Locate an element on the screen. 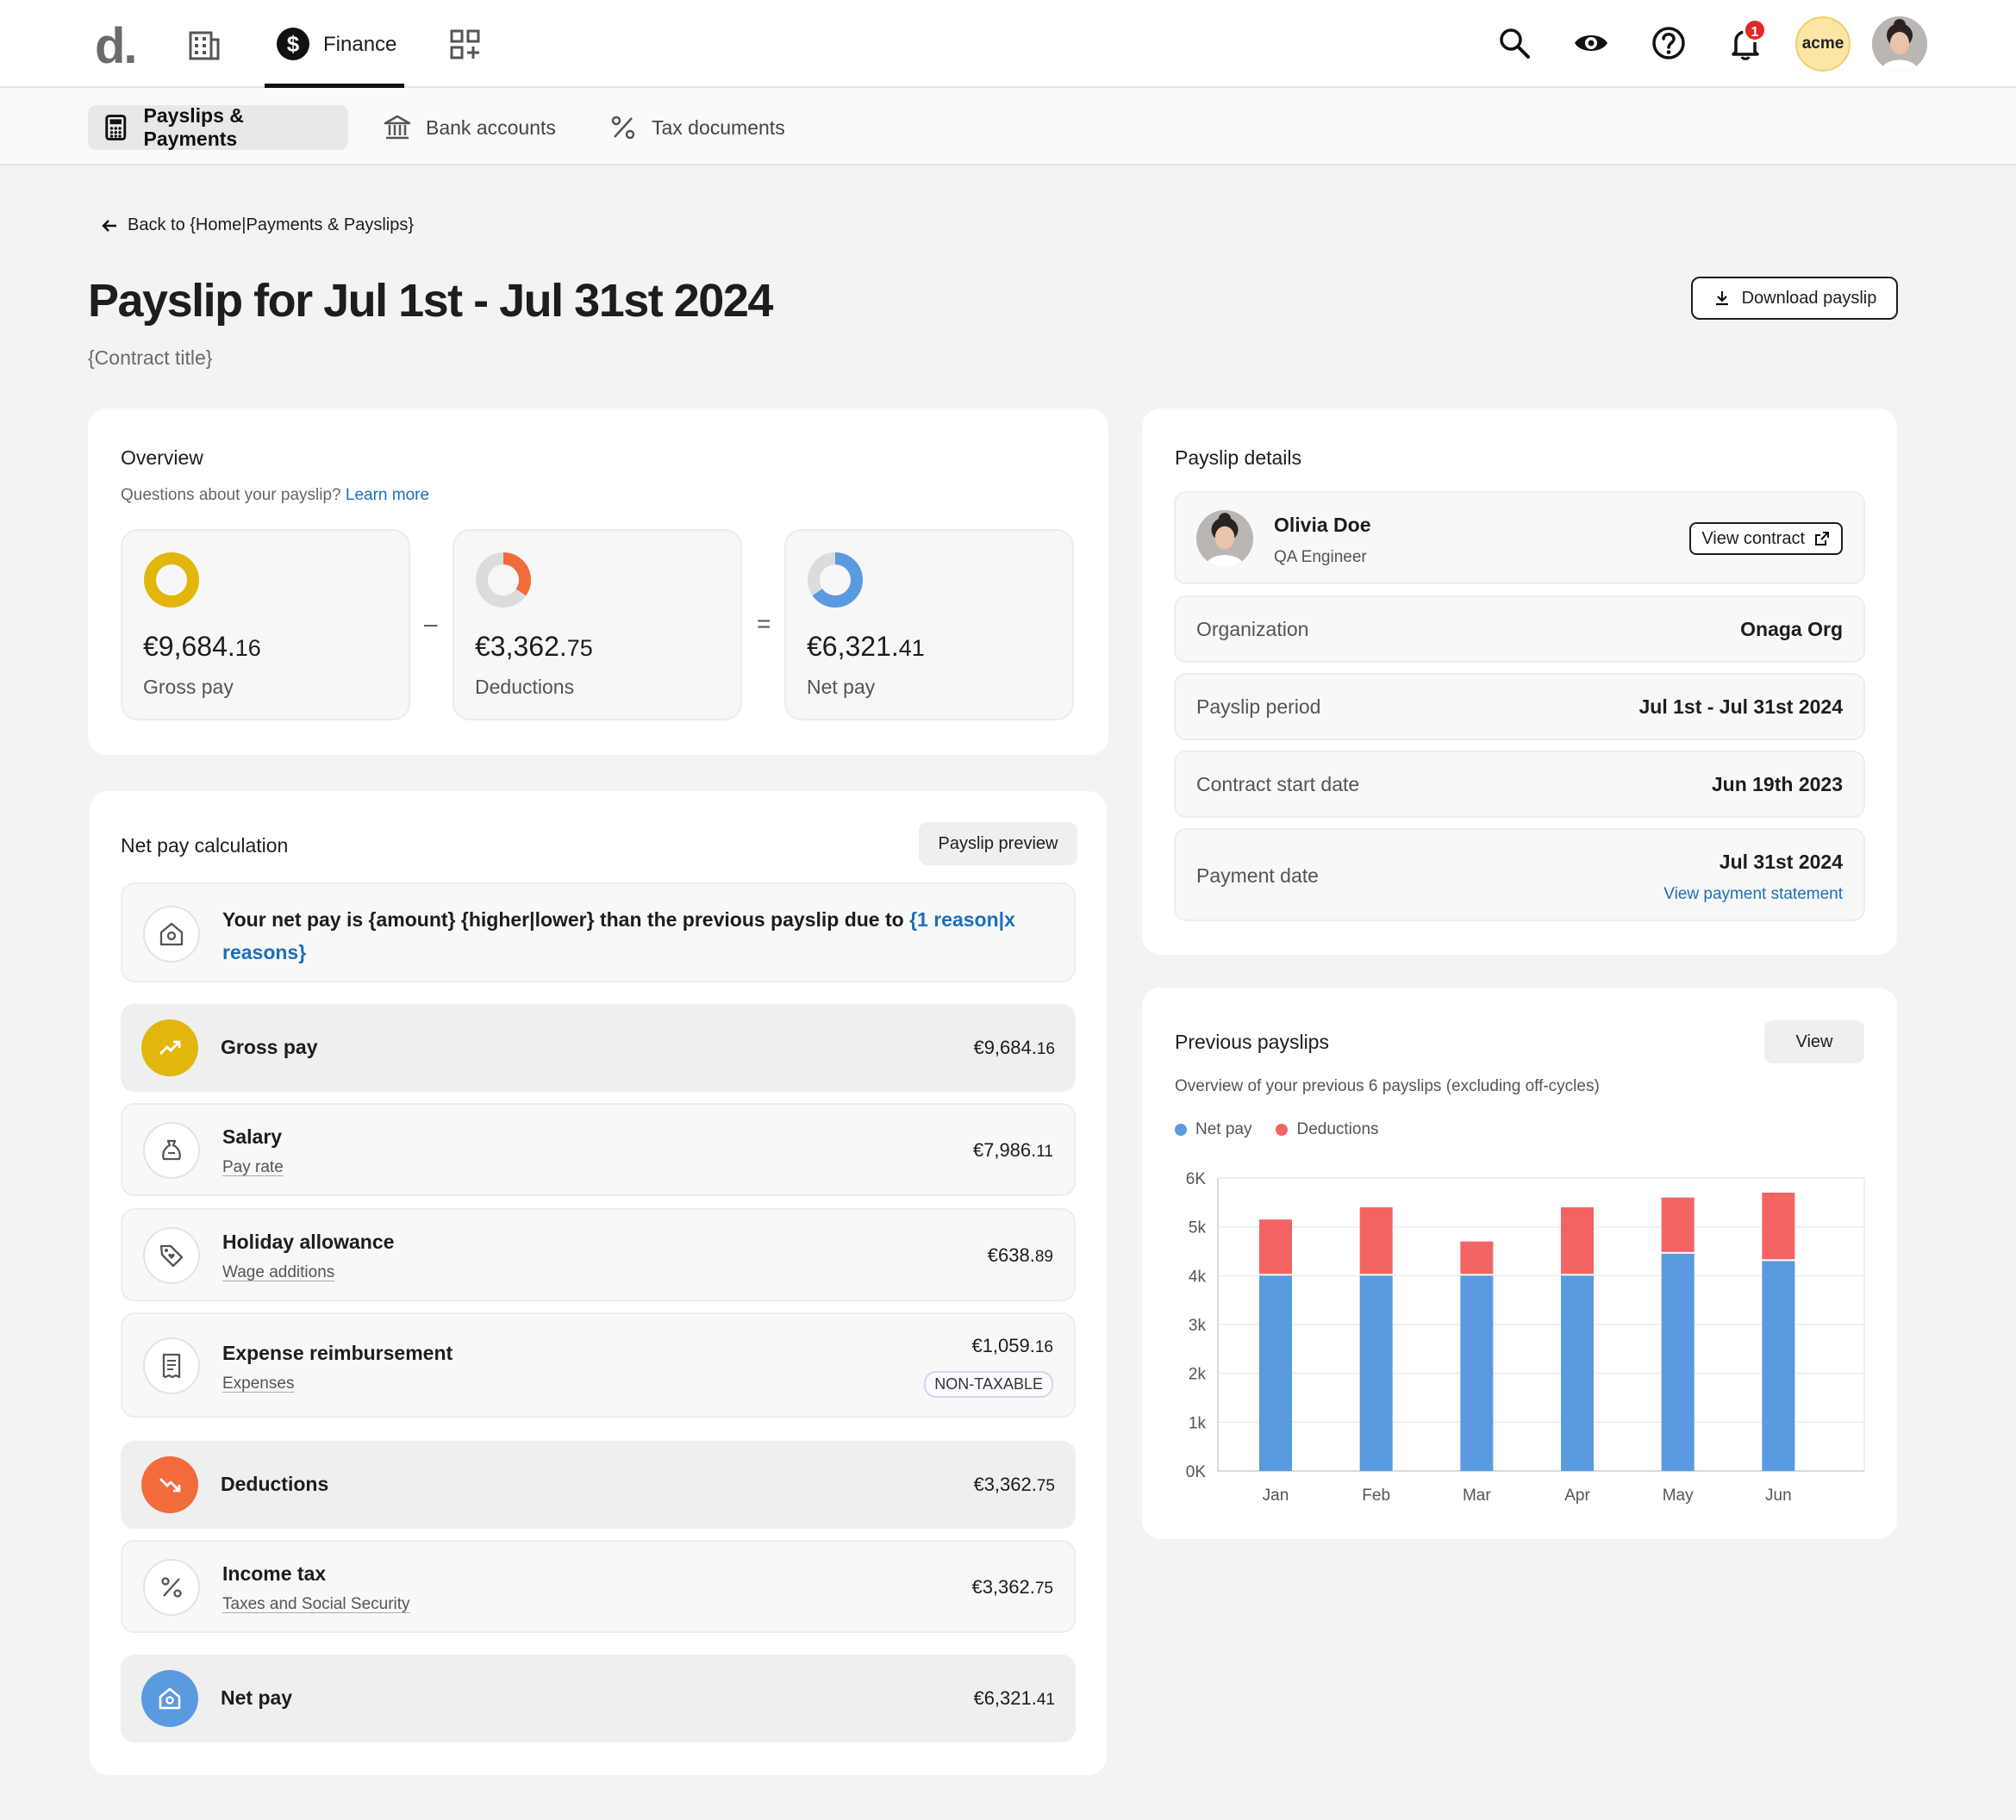 The width and height of the screenshot is (2016, 1820). row-amount: €7,986.11 is located at coordinates (1013, 1150).